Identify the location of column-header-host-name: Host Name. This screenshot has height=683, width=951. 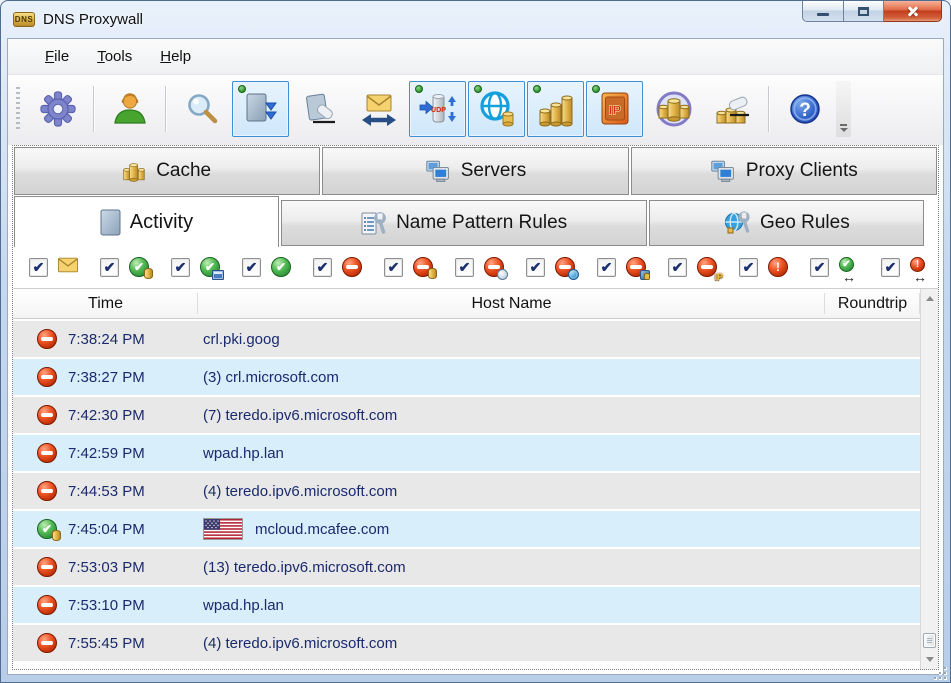
(511, 303).